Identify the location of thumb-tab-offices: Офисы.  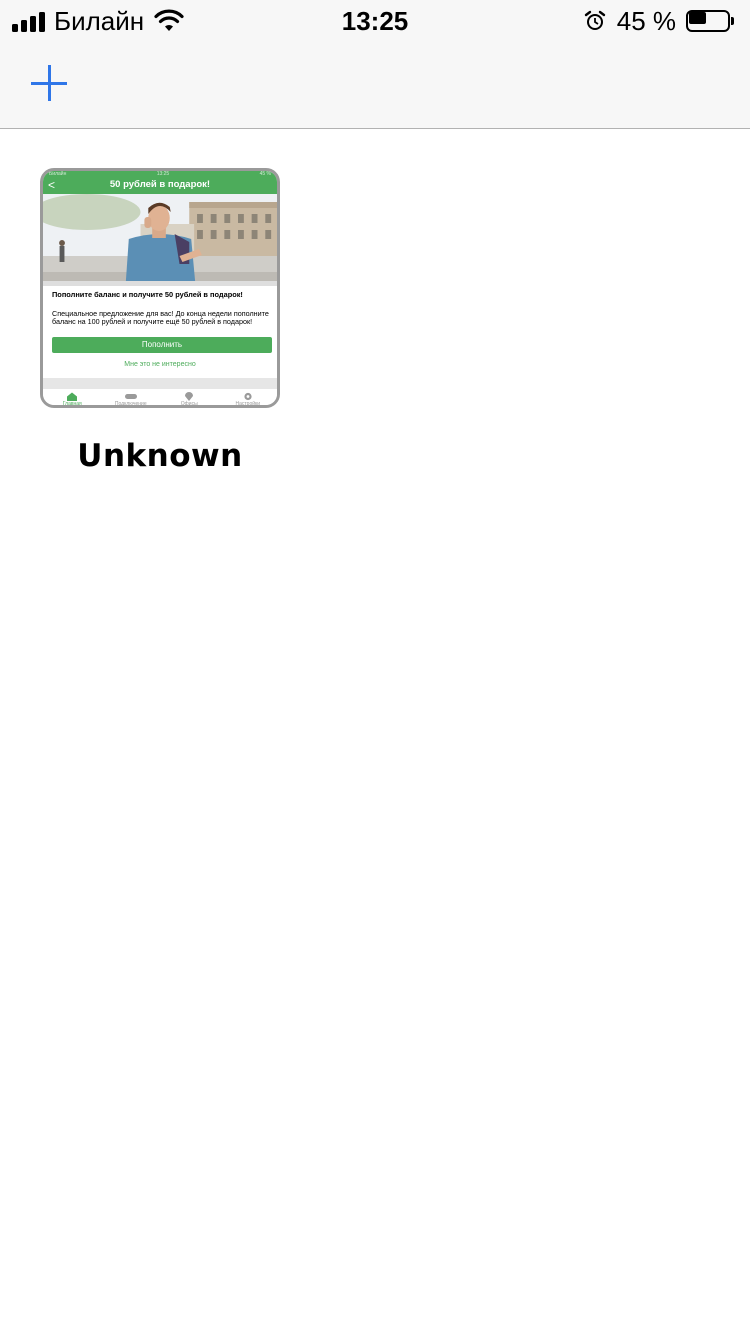
(189, 398).